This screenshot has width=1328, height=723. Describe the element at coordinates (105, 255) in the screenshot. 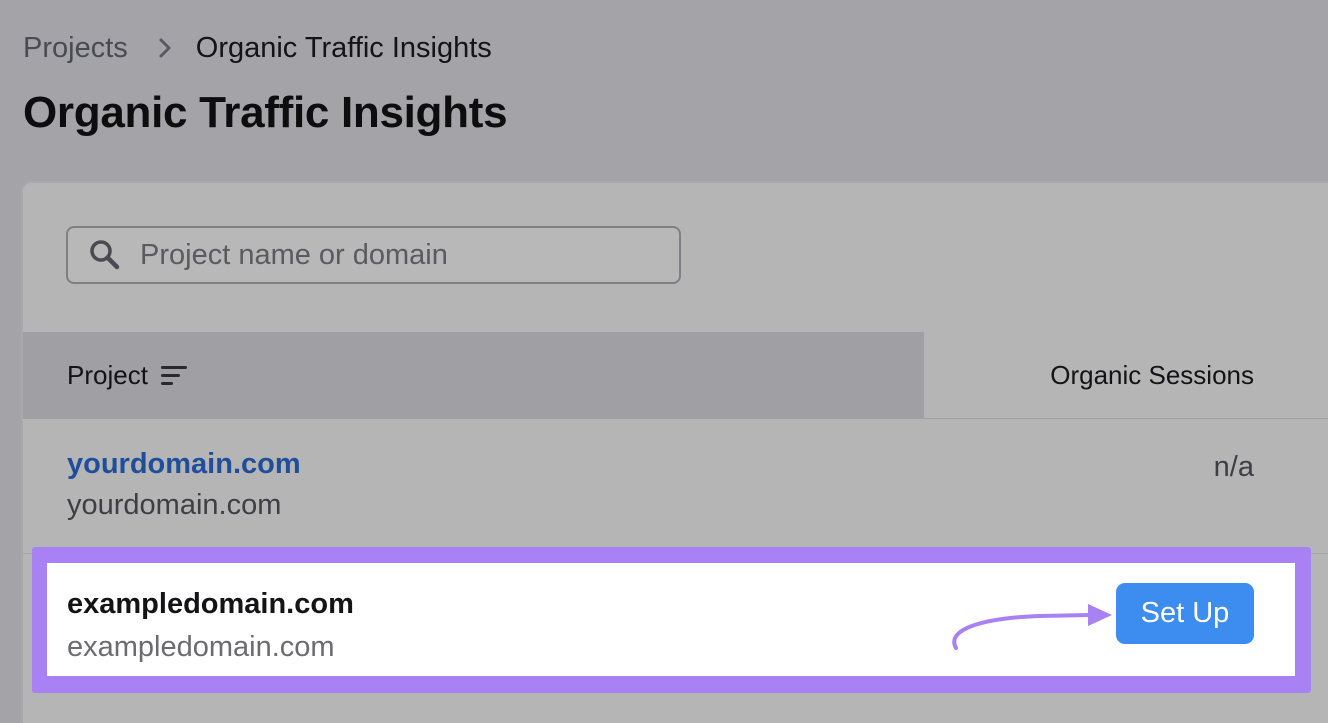

I see `search-icon` at that location.